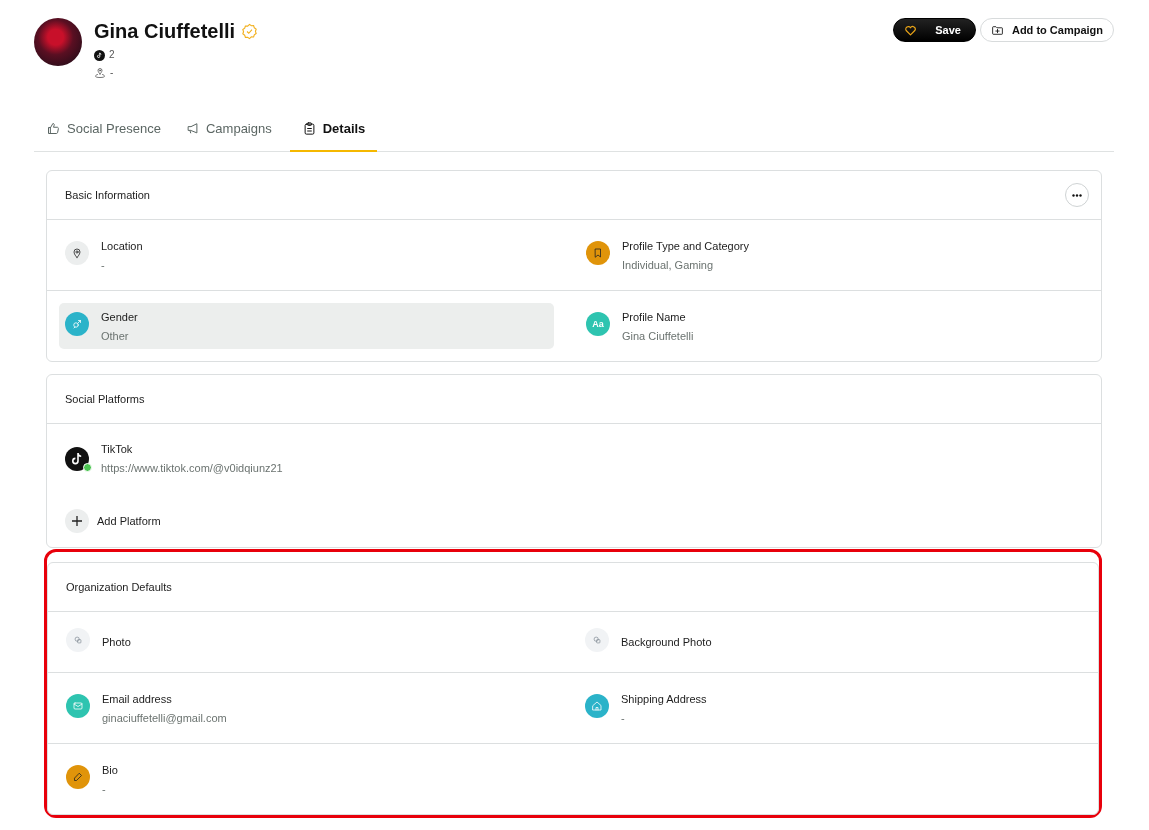  I want to click on clipboard-icon, so click(309, 128).